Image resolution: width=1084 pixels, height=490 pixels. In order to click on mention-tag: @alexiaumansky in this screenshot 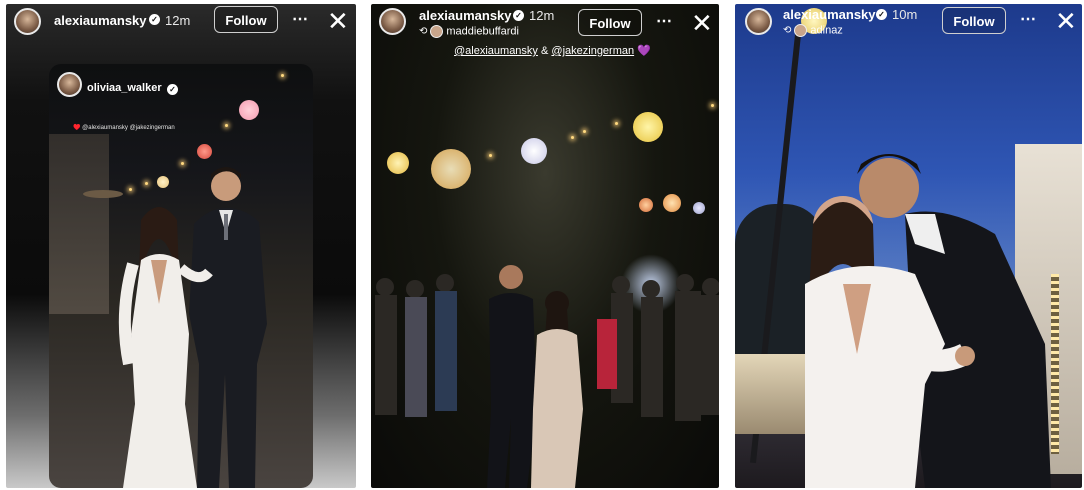, I will do `click(496, 51)`.